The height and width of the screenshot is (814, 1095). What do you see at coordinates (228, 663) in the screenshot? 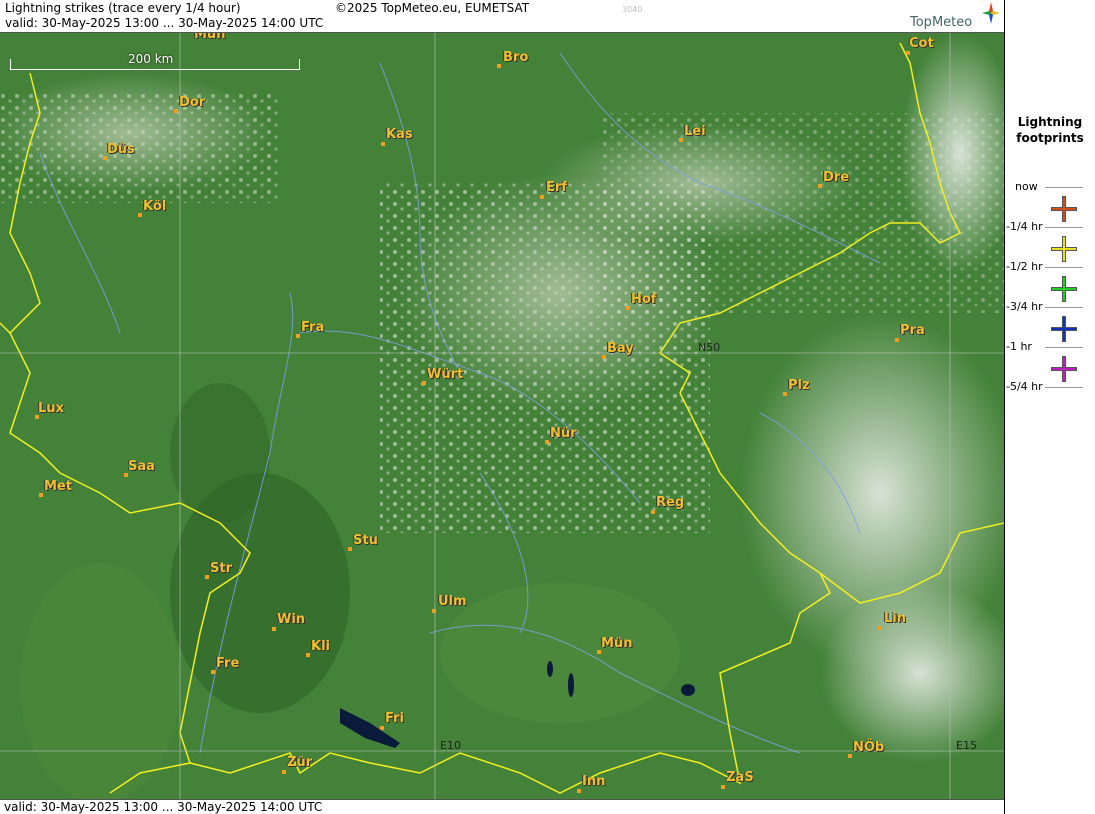
I see `city-label: Fre` at bounding box center [228, 663].